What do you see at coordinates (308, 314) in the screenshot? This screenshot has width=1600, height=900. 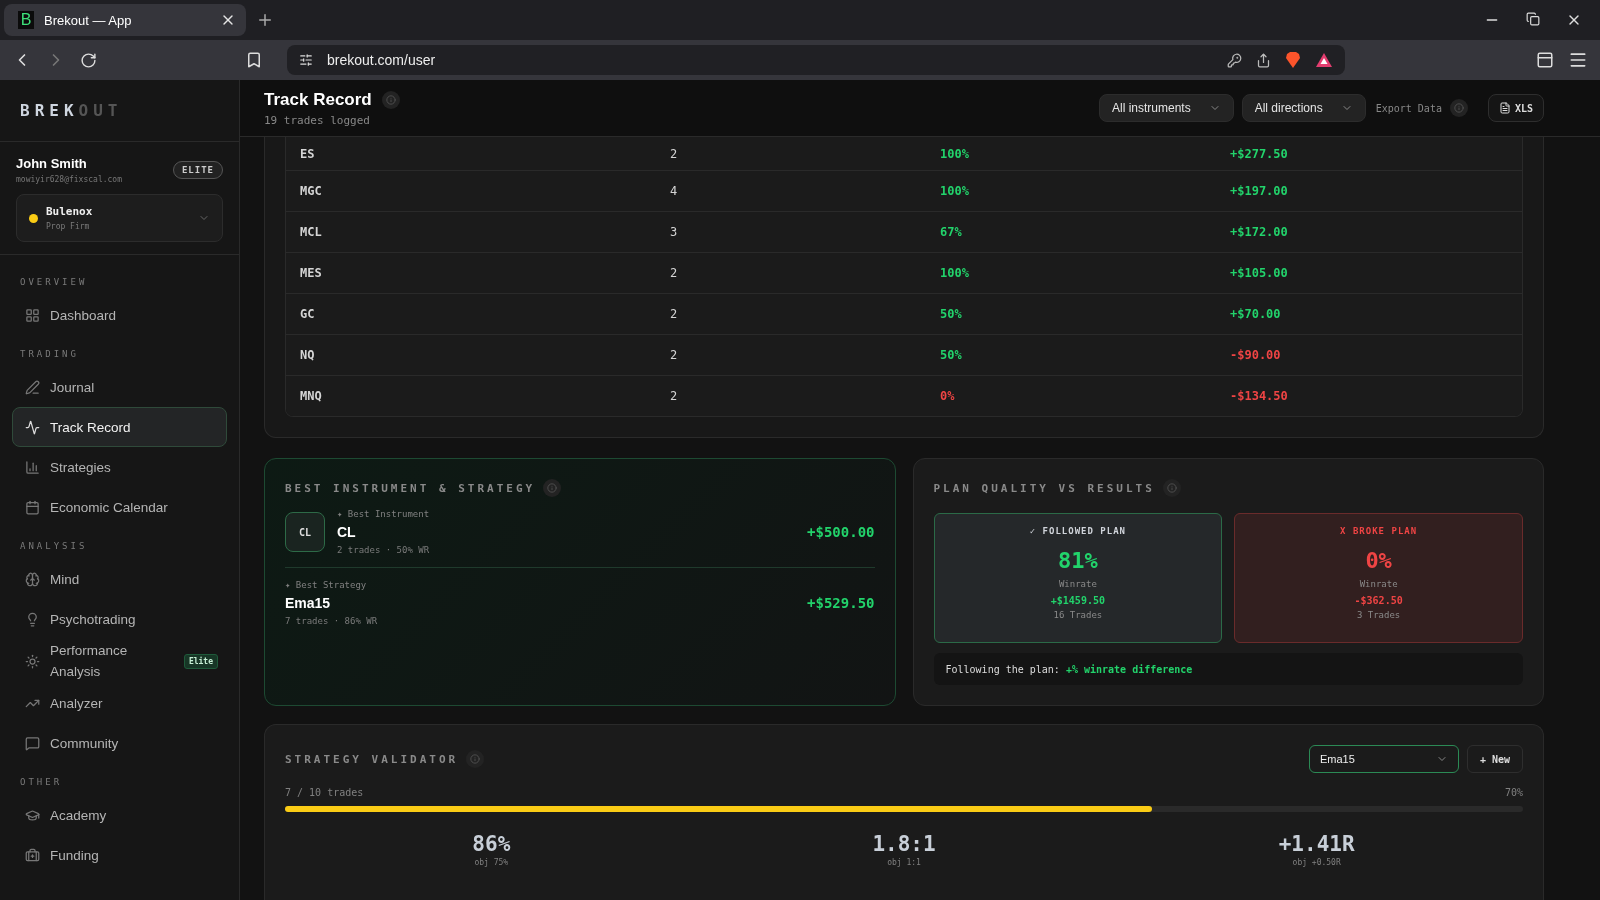 I see `table-cell-text: GC` at bounding box center [308, 314].